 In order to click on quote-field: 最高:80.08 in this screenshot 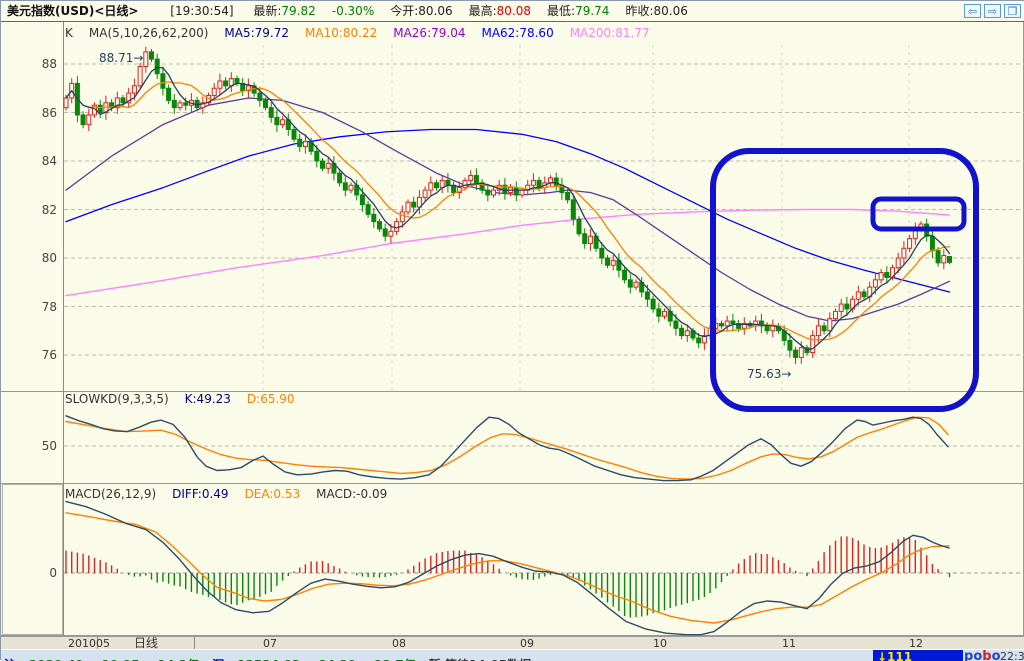, I will do `click(500, 11)`.